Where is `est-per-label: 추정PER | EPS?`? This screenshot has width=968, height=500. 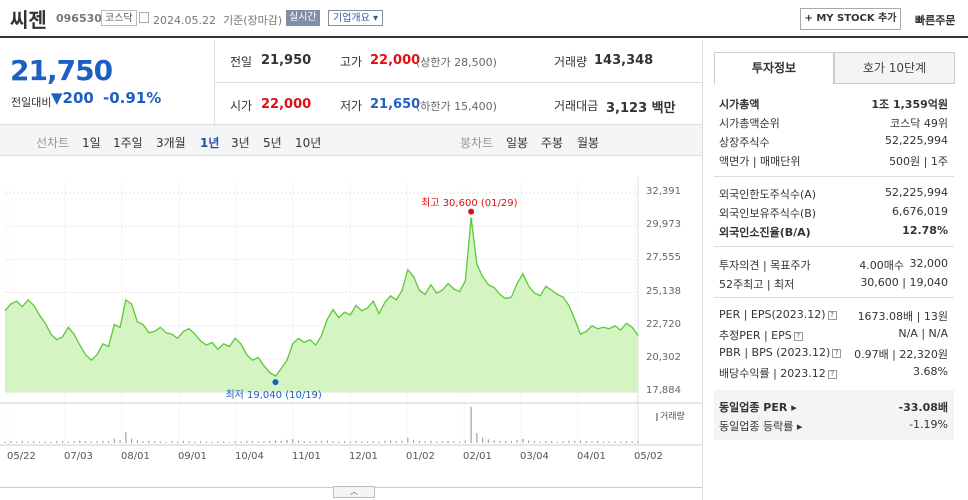 est-per-label: 추정PER | EPS? is located at coordinates (761, 335).